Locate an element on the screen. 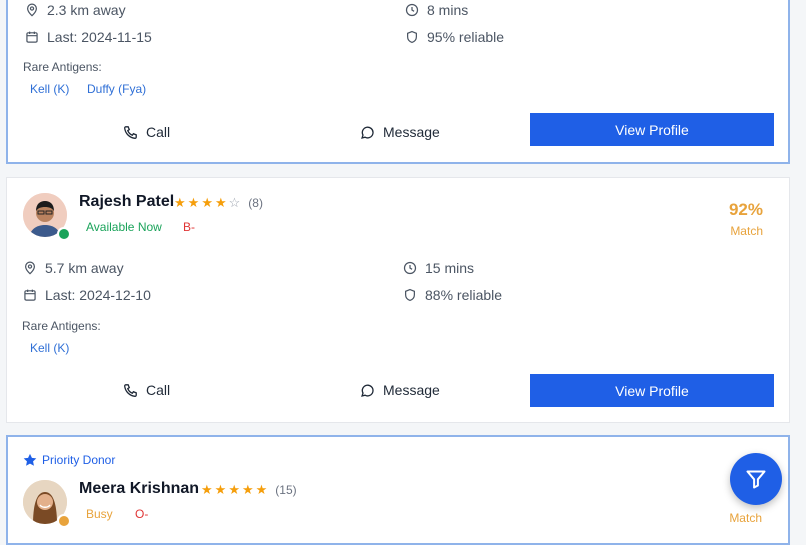 This screenshot has width=806, height=545. donor-name: Rajesh Patel is located at coordinates (127, 201).